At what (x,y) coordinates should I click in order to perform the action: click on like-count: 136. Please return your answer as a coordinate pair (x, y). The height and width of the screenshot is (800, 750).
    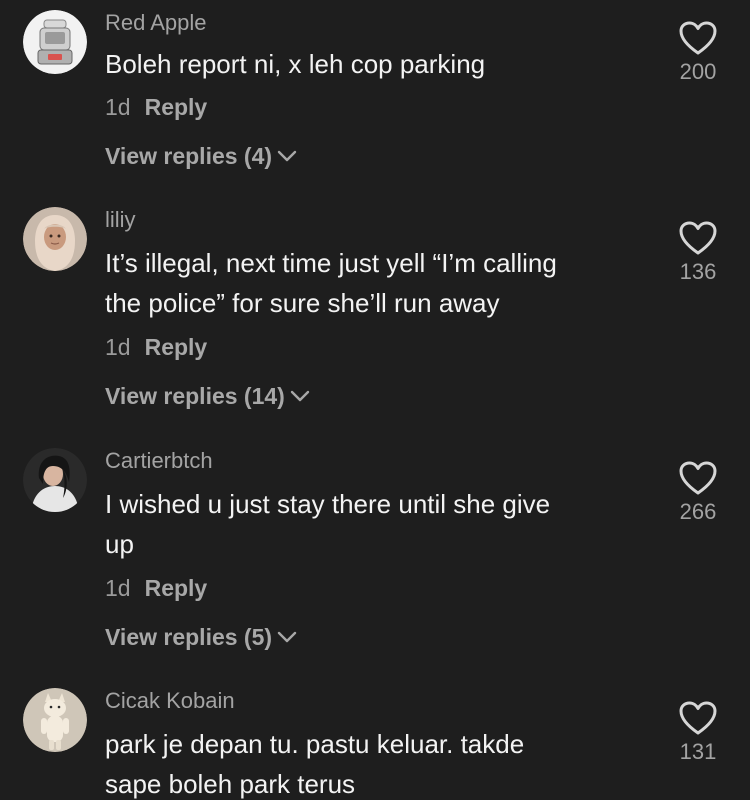
    Looking at the image, I should click on (698, 271).